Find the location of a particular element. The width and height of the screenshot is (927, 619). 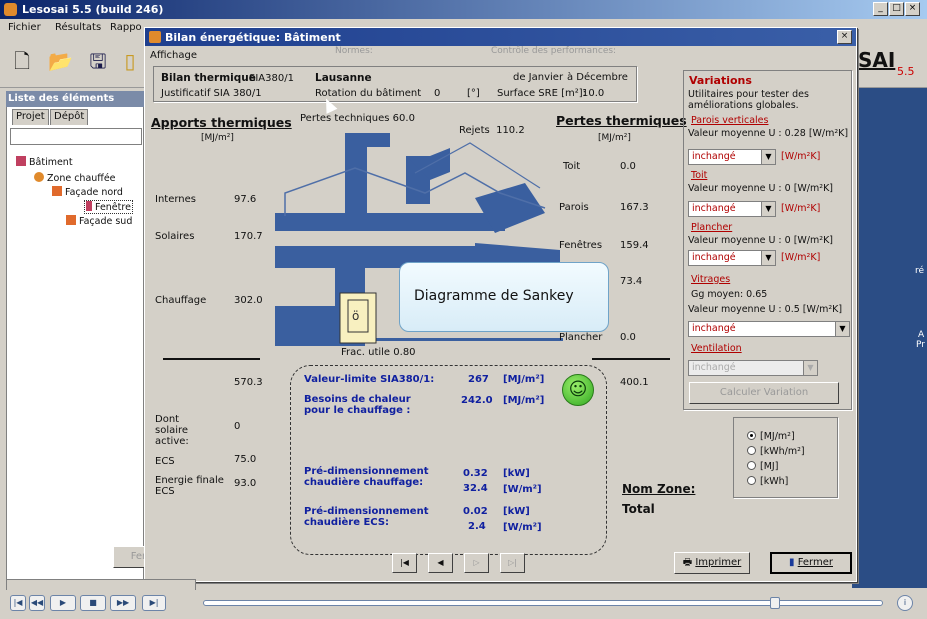

toit-u: Valeur moyenne U : 0 [W/m²K] is located at coordinates (761, 188).